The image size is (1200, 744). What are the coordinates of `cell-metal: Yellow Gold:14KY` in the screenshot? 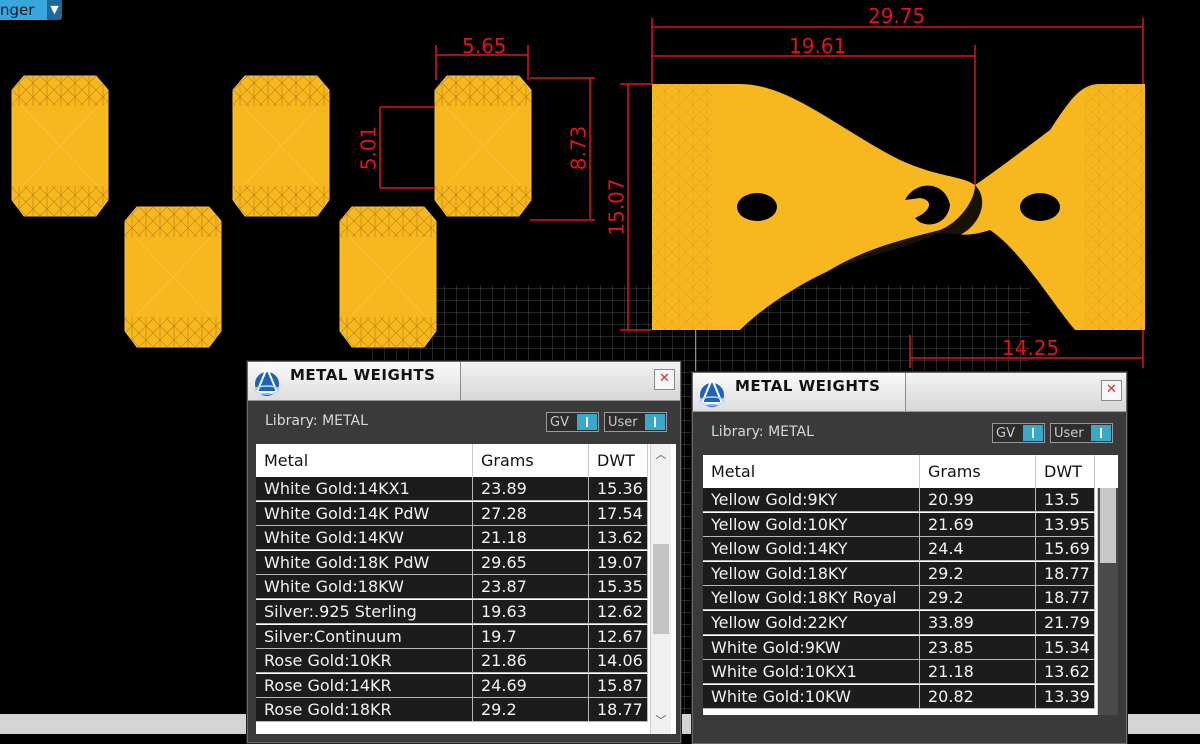 It's located at (811, 549).